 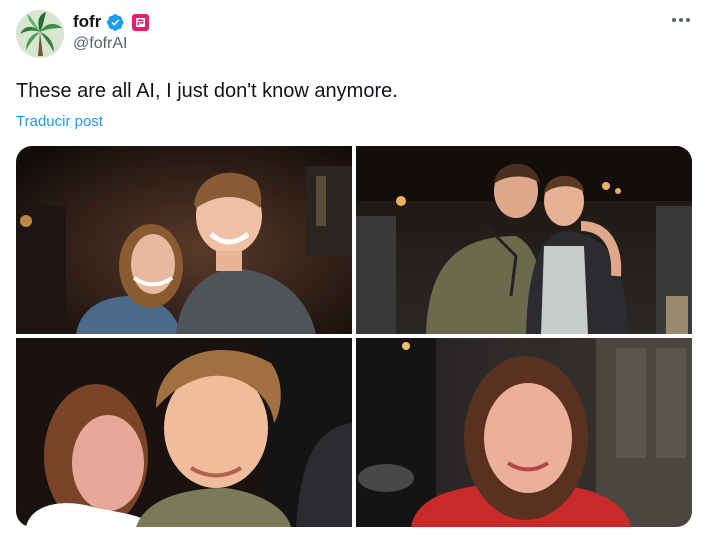 I want to click on author-name-row: fofr, so click(x=111, y=22).